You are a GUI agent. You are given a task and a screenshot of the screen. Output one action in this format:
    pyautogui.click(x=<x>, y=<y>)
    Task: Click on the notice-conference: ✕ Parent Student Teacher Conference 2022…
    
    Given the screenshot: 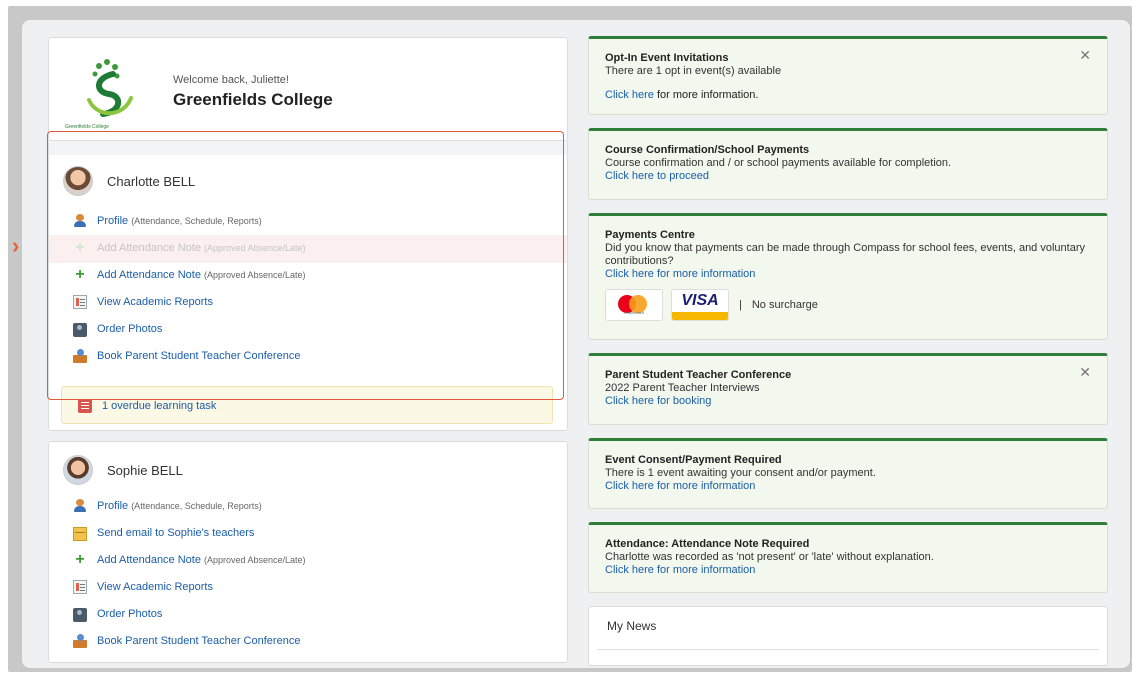 What is the action you would take?
    pyautogui.click(x=848, y=389)
    